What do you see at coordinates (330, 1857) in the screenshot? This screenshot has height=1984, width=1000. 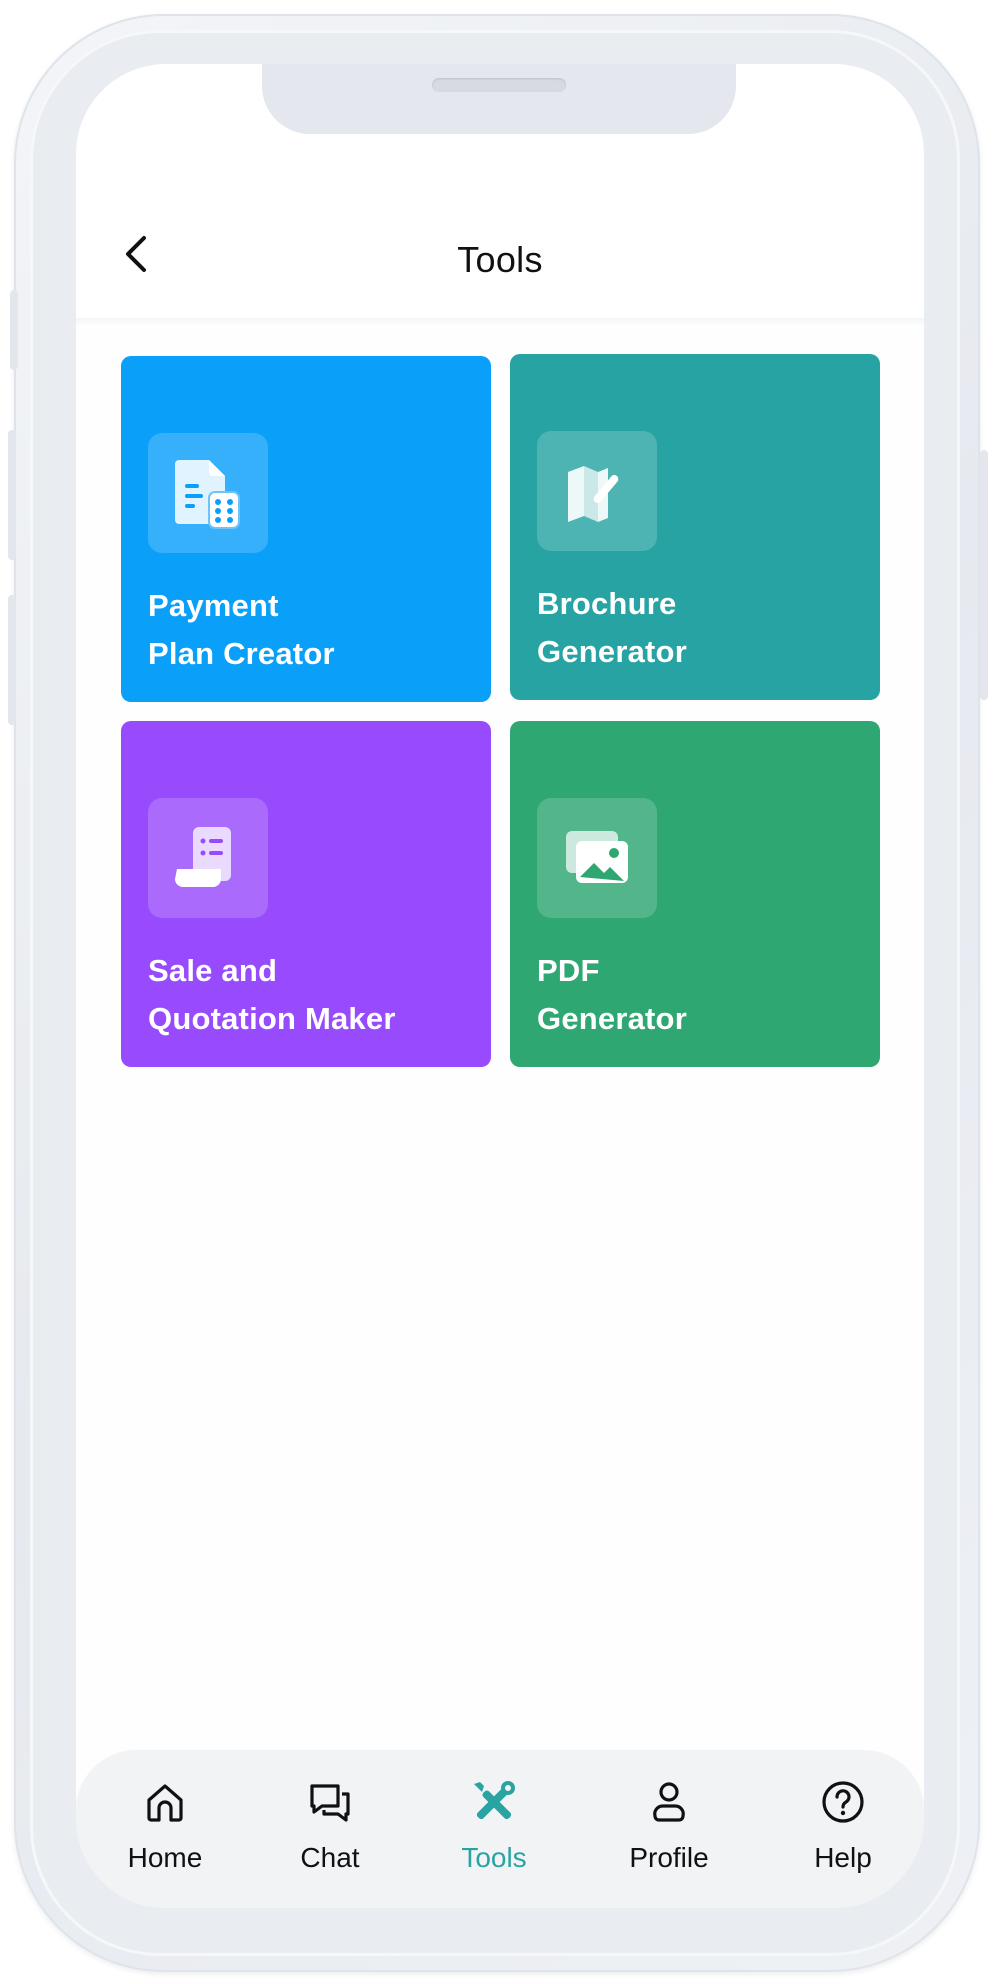 I see `nav-label: Chat` at bounding box center [330, 1857].